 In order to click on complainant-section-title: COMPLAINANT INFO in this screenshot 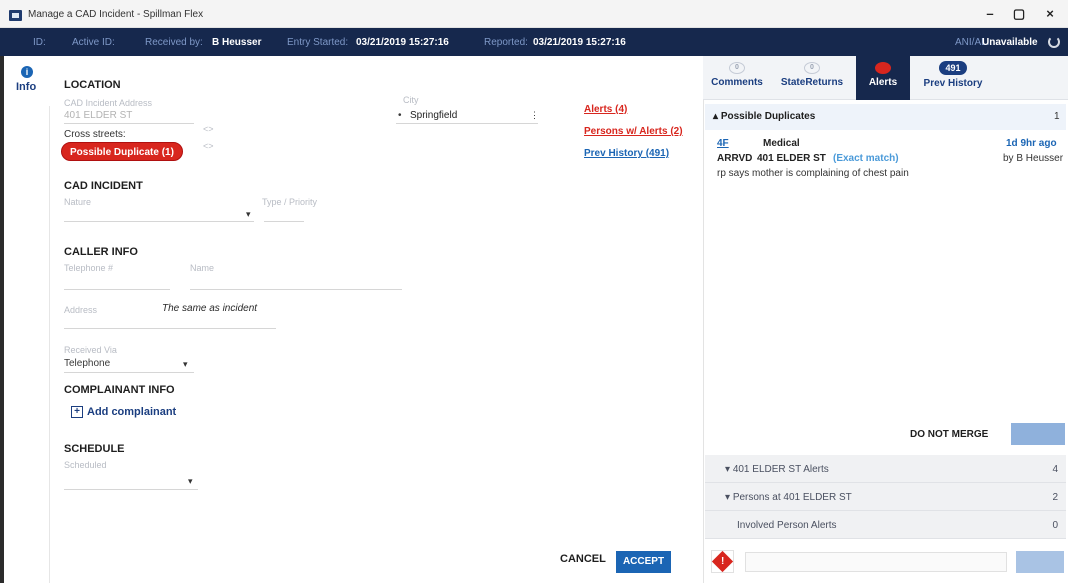, I will do `click(119, 390)`.